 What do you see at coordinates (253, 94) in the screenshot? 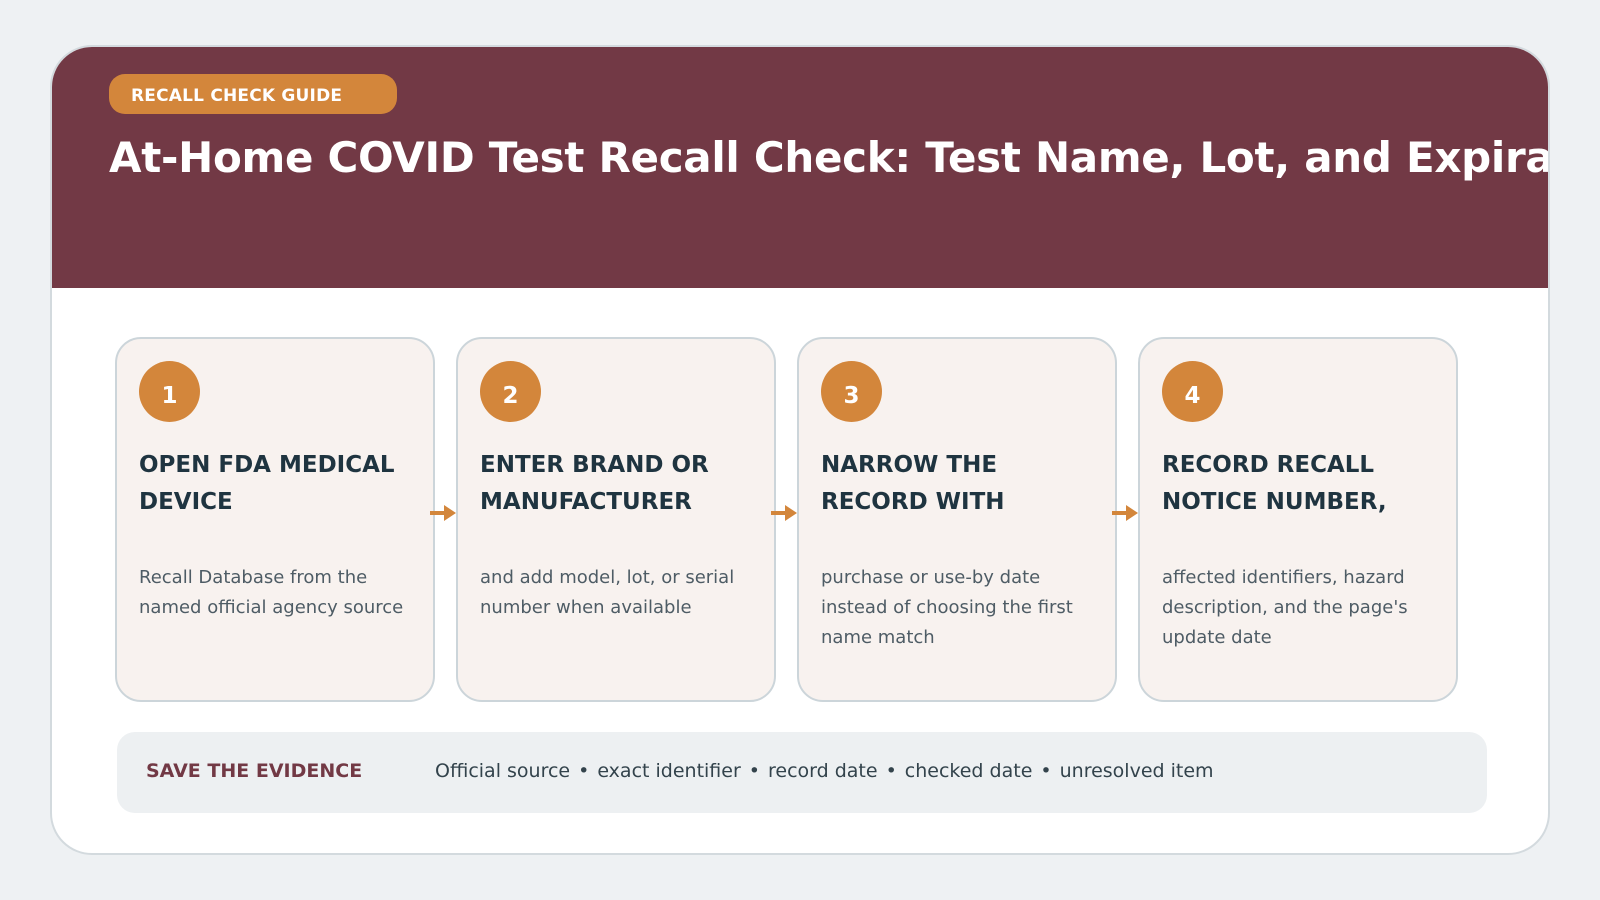
I see `guide-tag: RECALL CHECK GUIDE` at bounding box center [253, 94].